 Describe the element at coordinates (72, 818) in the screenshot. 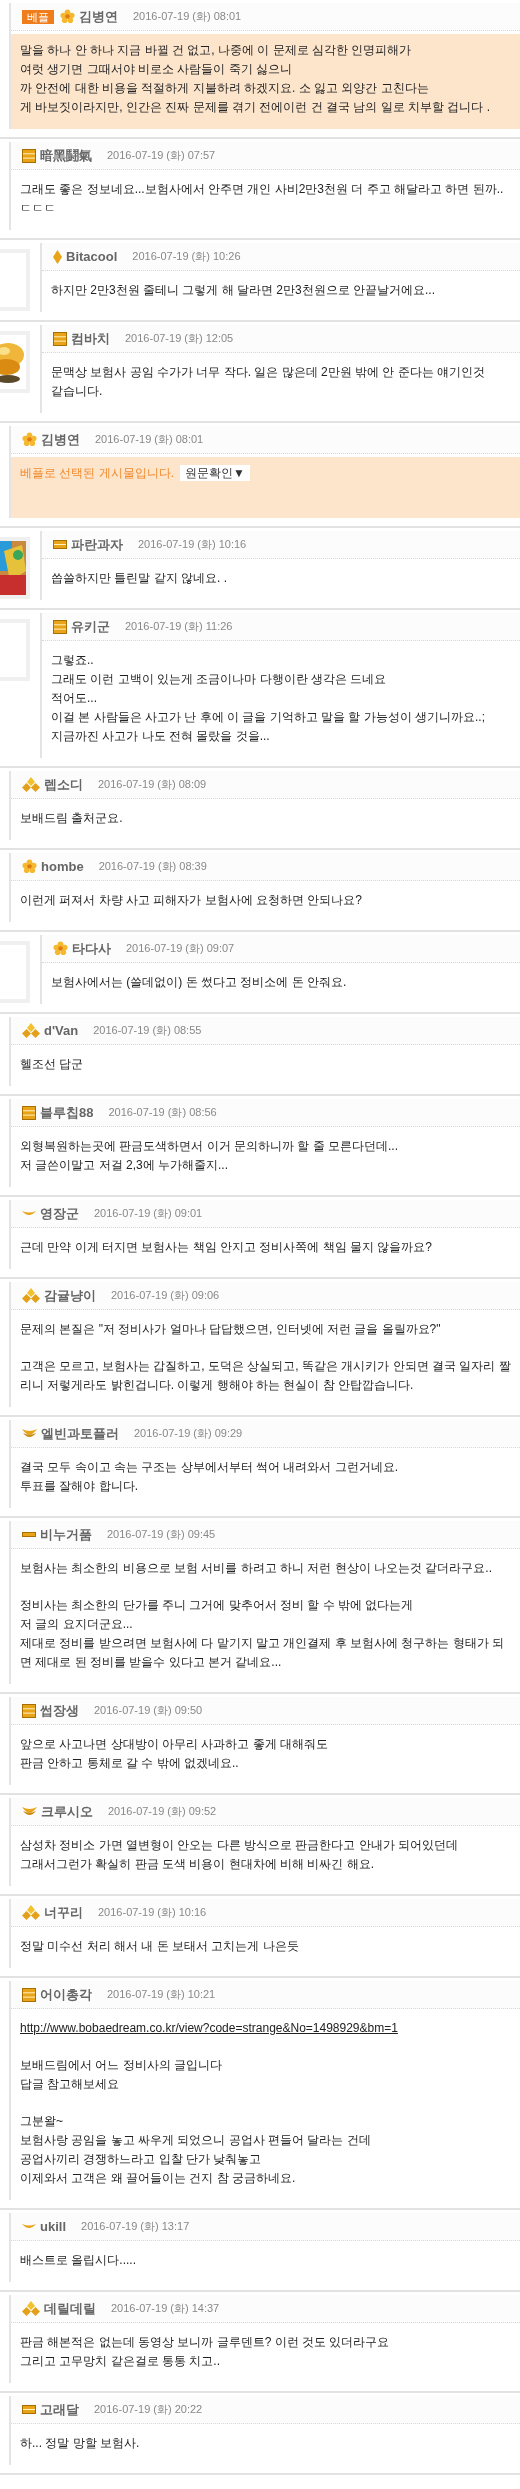

I see `comment-text: 보배드림 출처군요.` at that location.